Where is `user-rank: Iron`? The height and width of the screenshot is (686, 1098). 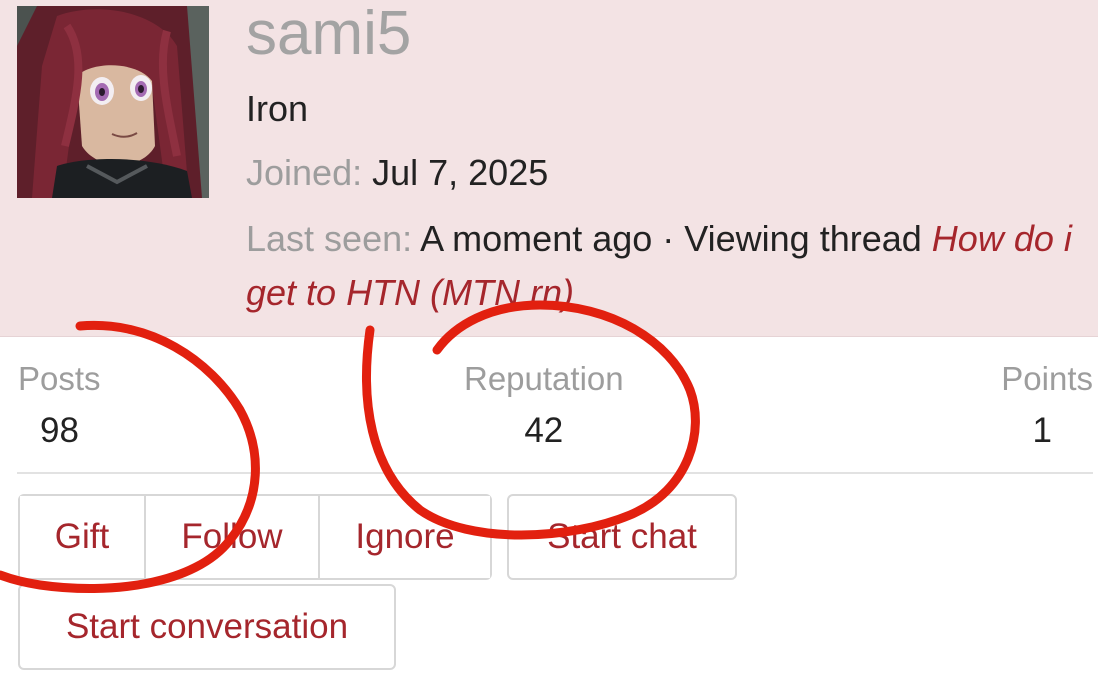 user-rank: Iron is located at coordinates (277, 108).